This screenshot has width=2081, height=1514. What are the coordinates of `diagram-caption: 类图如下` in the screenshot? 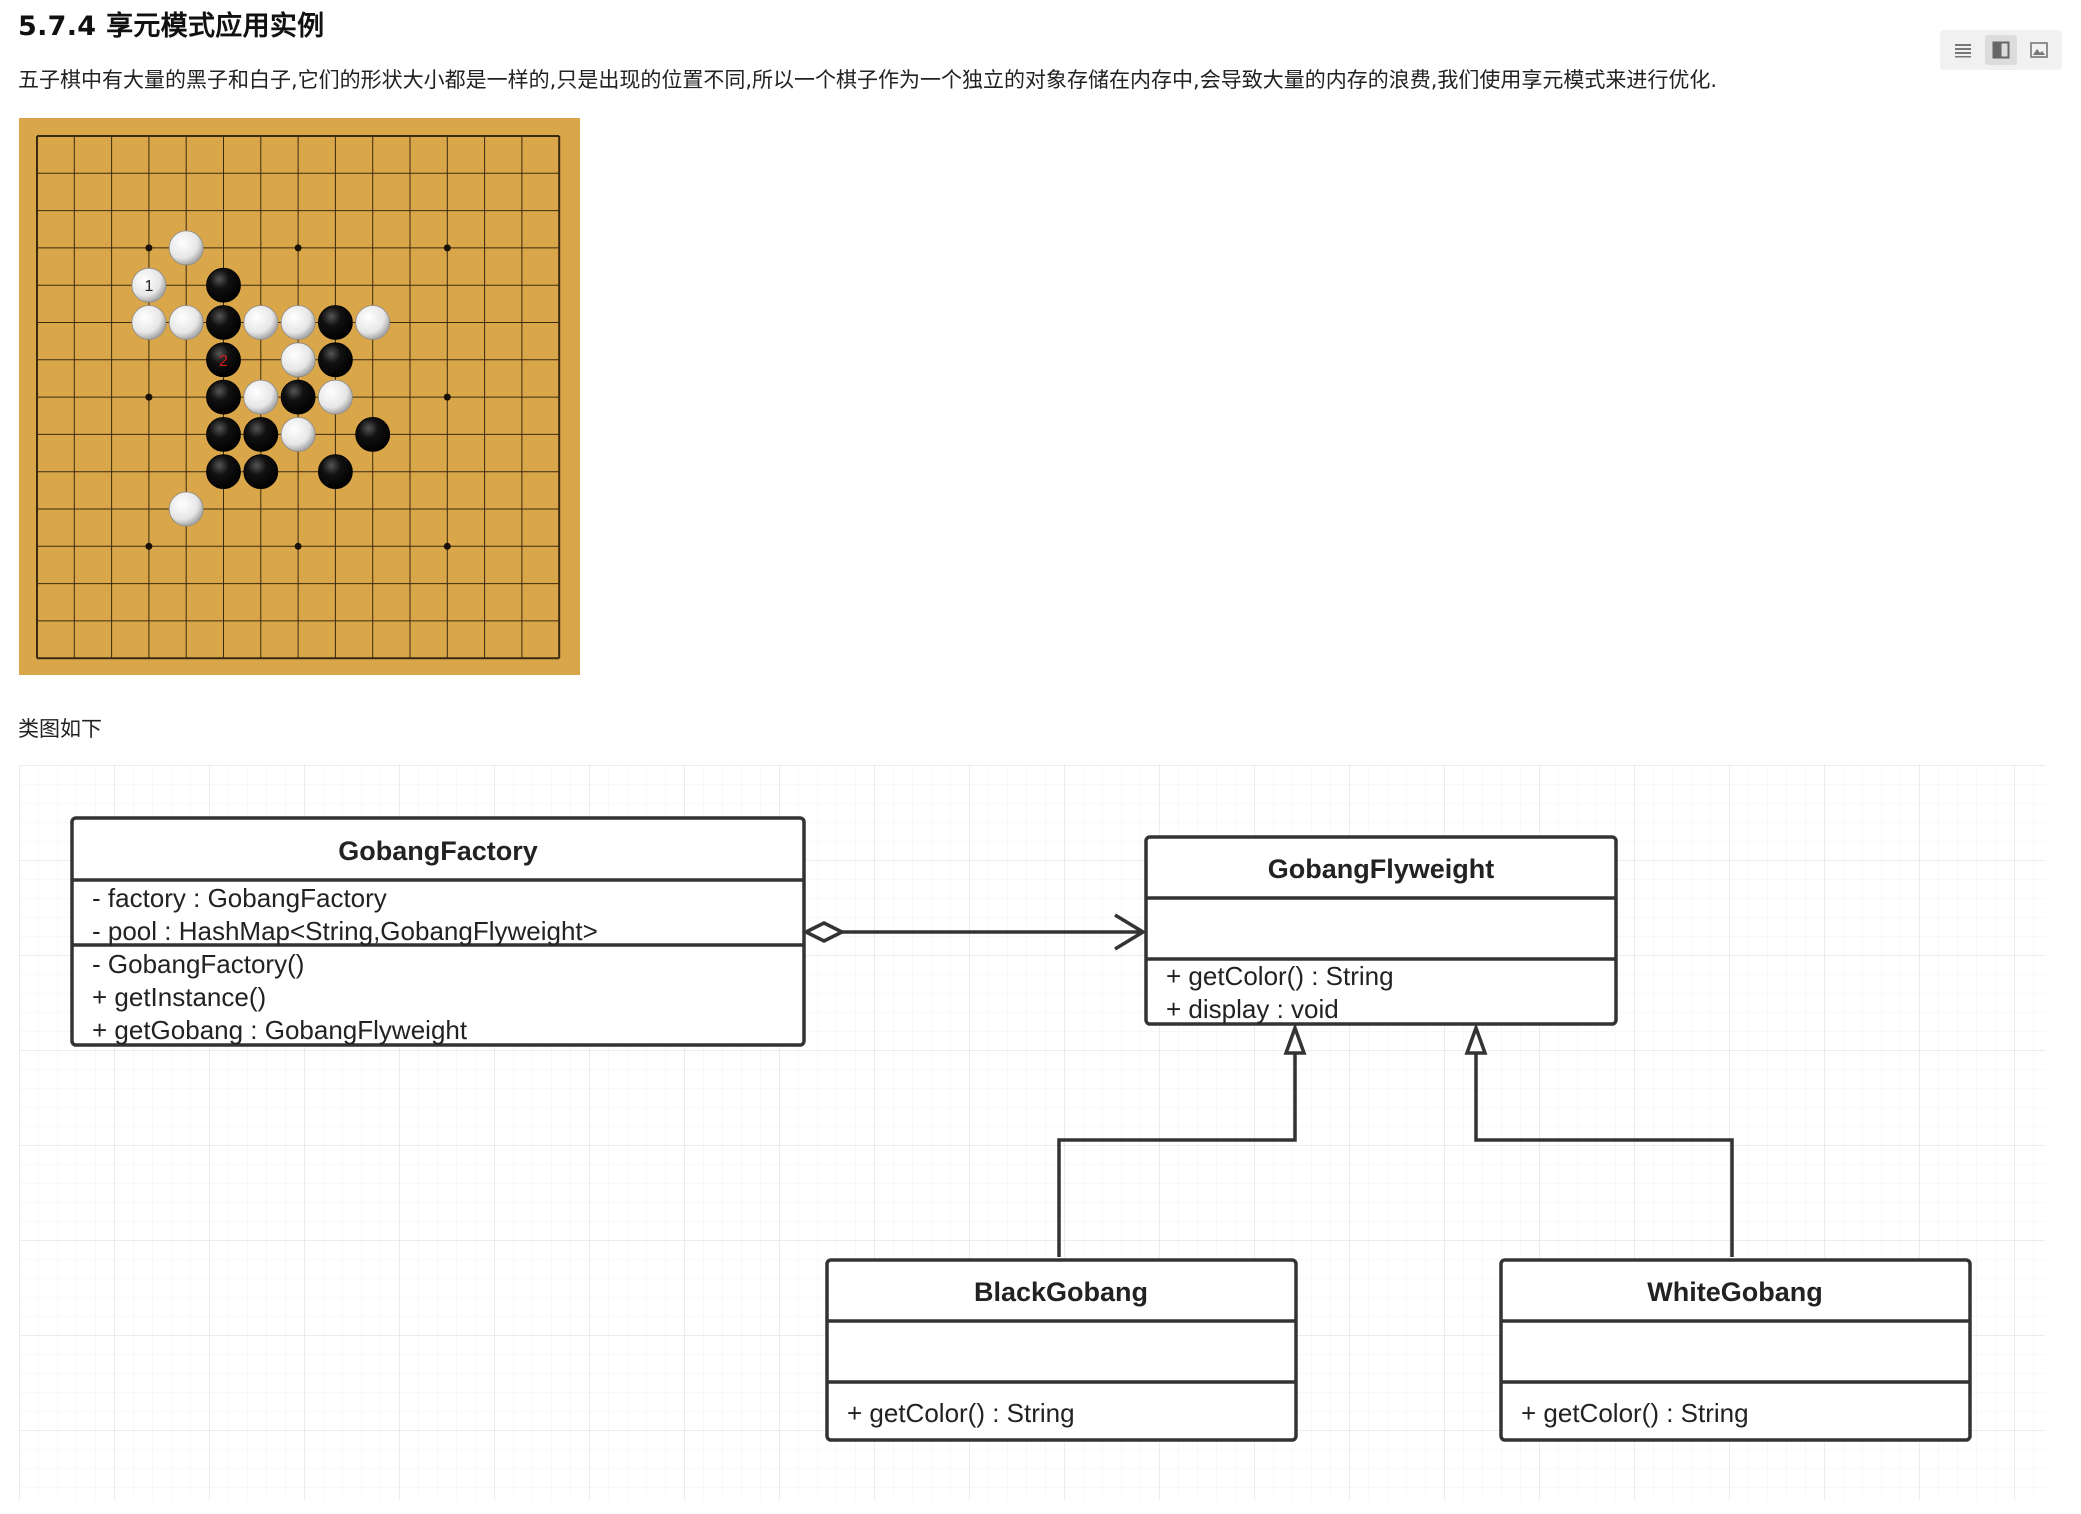 It's located at (60, 729).